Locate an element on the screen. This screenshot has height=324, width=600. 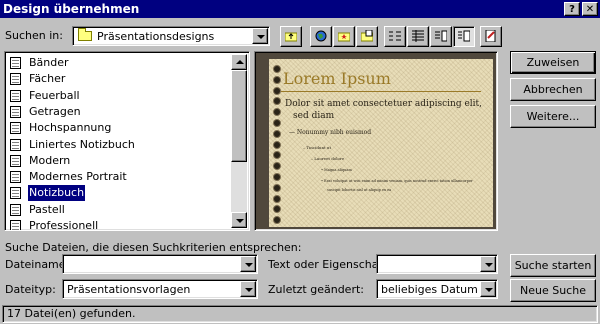
filename-combo is located at coordinates (160, 264).